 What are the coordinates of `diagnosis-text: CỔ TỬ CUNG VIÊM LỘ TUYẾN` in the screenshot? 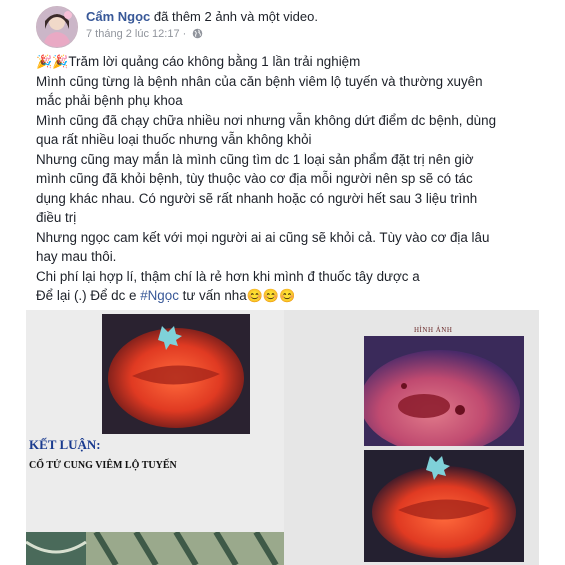 It's located at (103, 465).